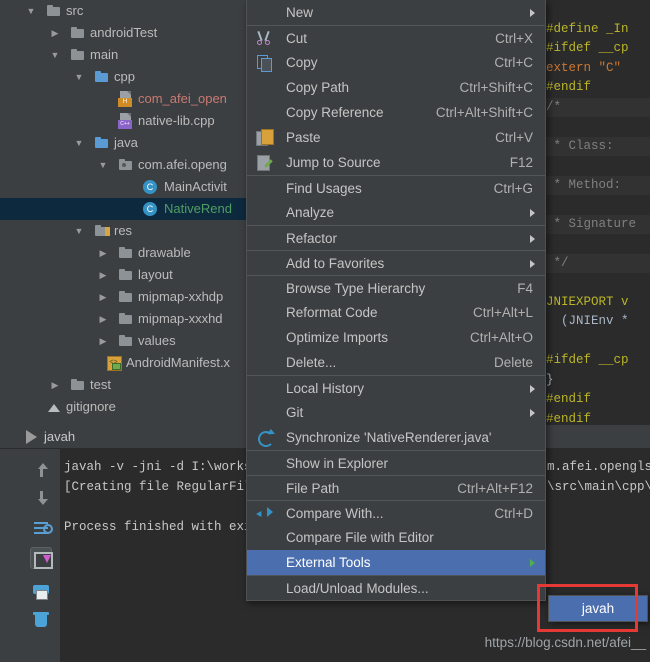  I want to click on cpp-file-icon: C++, so click(126, 121).